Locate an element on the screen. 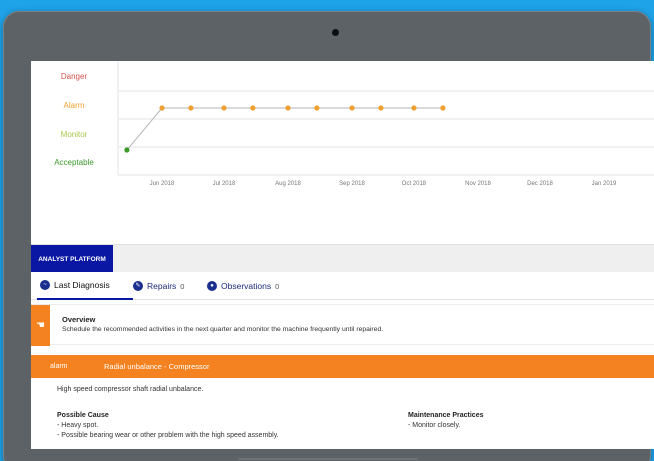 The height and width of the screenshot is (461, 654). x-tick-label: Jan 2019 is located at coordinates (604, 184).